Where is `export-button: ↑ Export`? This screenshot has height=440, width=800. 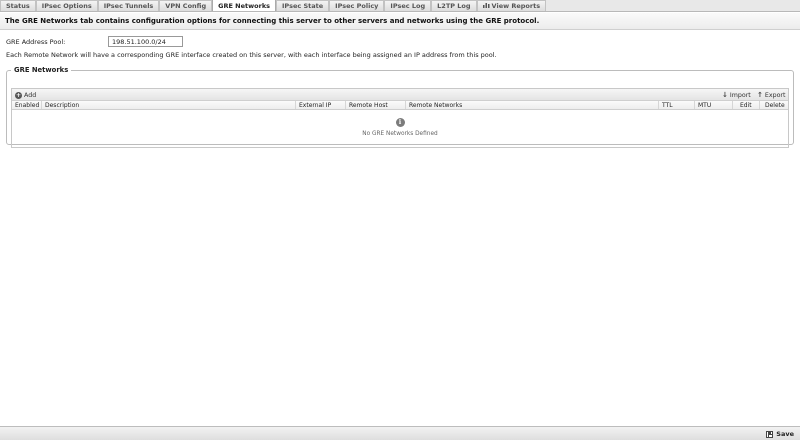 export-button: ↑ Export is located at coordinates (771, 95).